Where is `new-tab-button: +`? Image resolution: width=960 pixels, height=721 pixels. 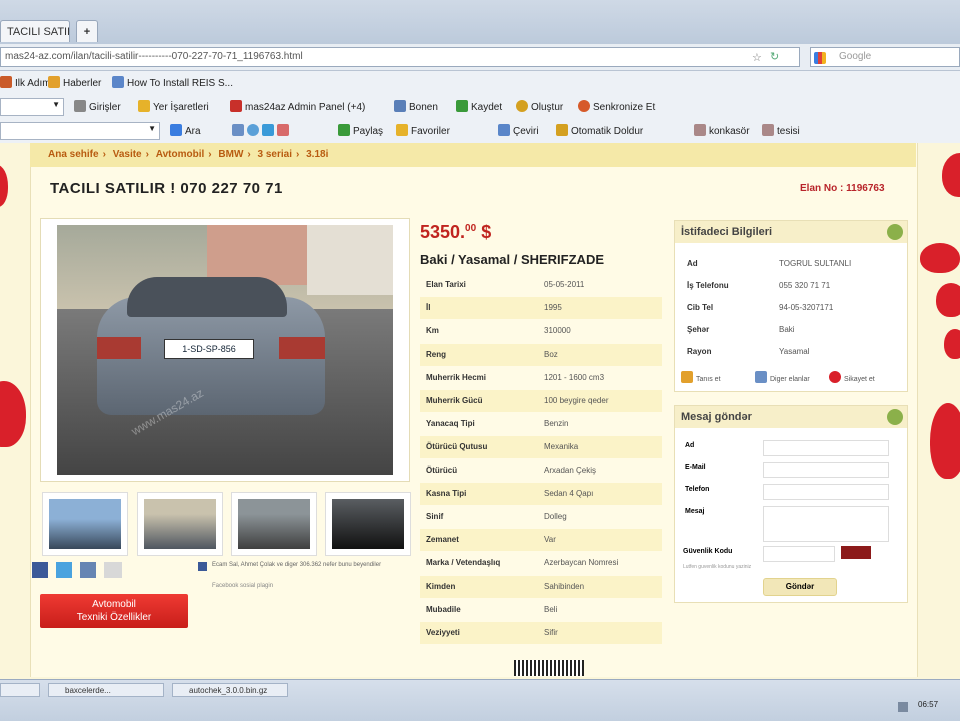
new-tab-button: + is located at coordinates (87, 31).